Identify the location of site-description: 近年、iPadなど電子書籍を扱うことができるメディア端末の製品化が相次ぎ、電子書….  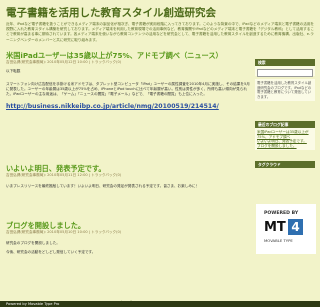
(160, 32).